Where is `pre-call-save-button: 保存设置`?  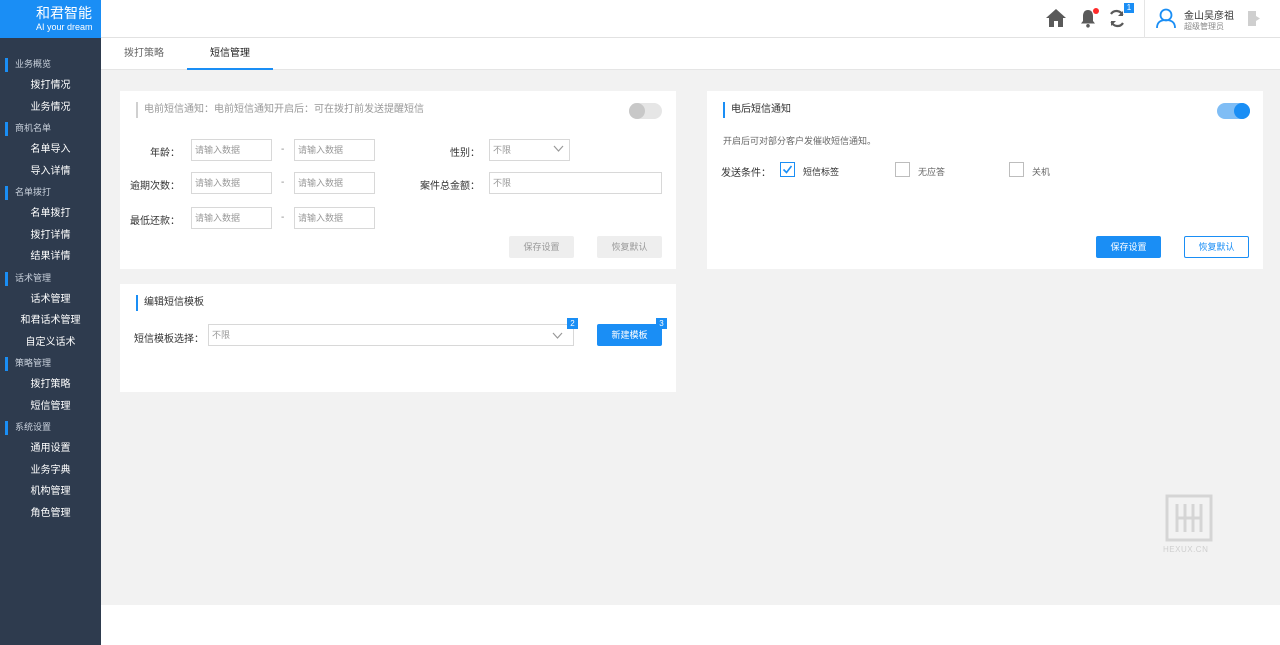 pre-call-save-button: 保存设置 is located at coordinates (541, 247).